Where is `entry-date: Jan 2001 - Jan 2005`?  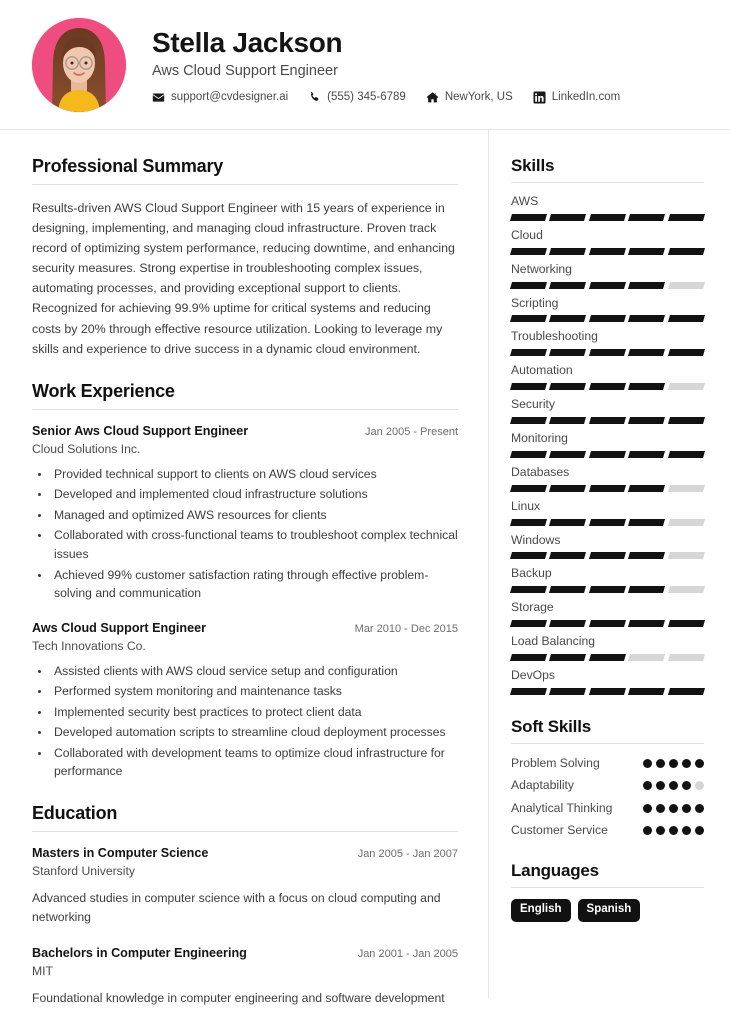 entry-date: Jan 2001 - Jan 2005 is located at coordinates (407, 953).